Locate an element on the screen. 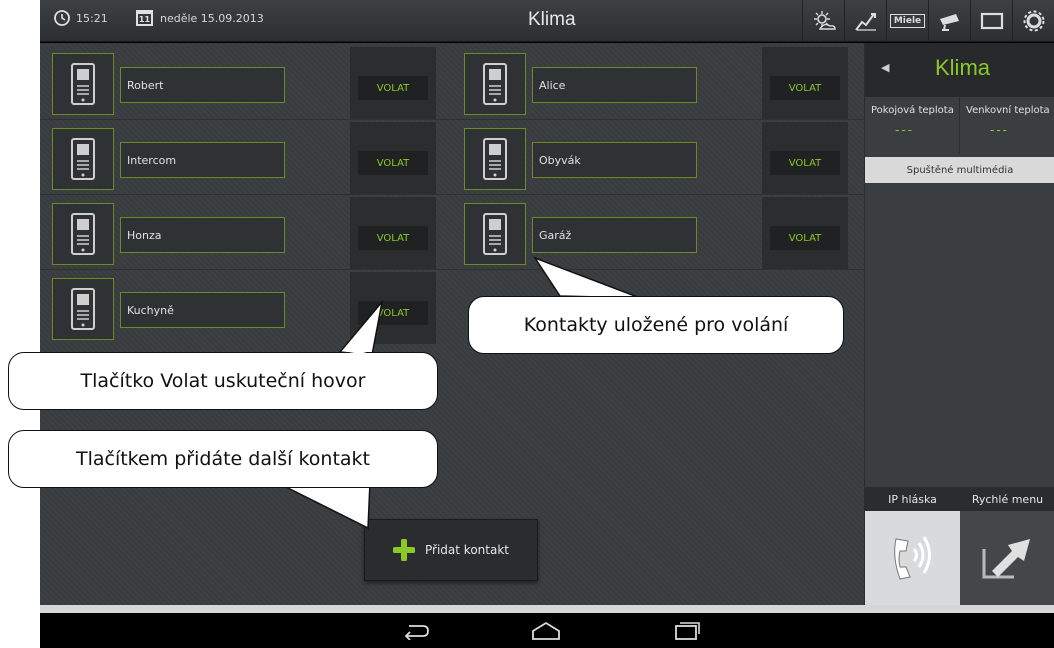  callout-contacts: Kontakty uložené pro volání is located at coordinates (656, 325).